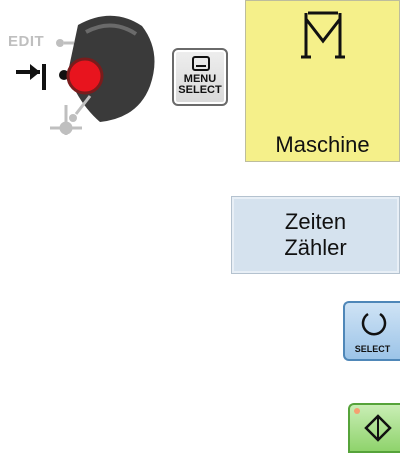 This screenshot has width=400, height=453. What do you see at coordinates (200, 77) in the screenshot?
I see `menu-select-key: MENU SELECT` at bounding box center [200, 77].